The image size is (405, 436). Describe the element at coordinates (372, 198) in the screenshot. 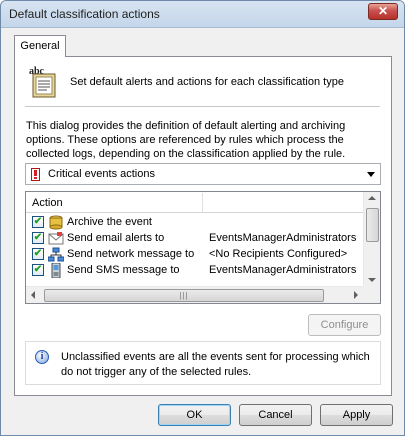

I see `scroll-up-icon` at that location.